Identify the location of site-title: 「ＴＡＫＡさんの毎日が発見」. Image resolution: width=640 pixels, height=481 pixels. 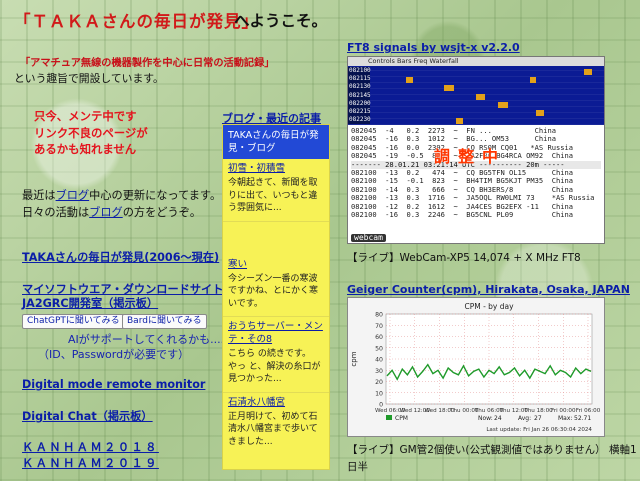
(136, 21).